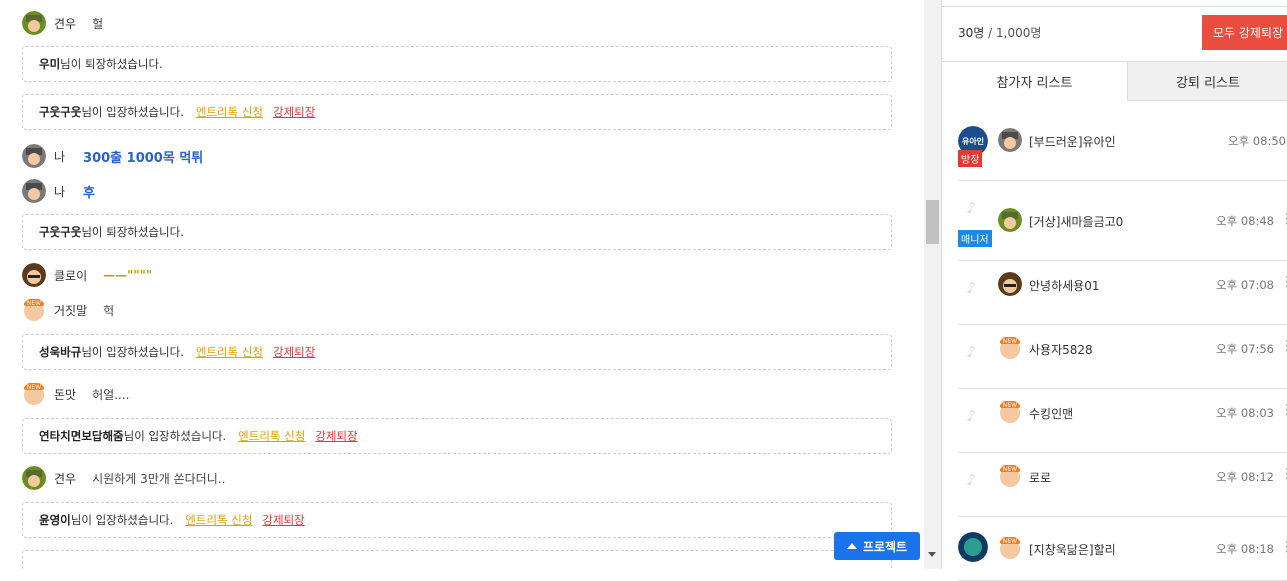 This screenshot has width=1287, height=581. I want to click on participant-row: ♪ NEW 사용자5828 오후 07:56 ⋮, so click(1122, 356).